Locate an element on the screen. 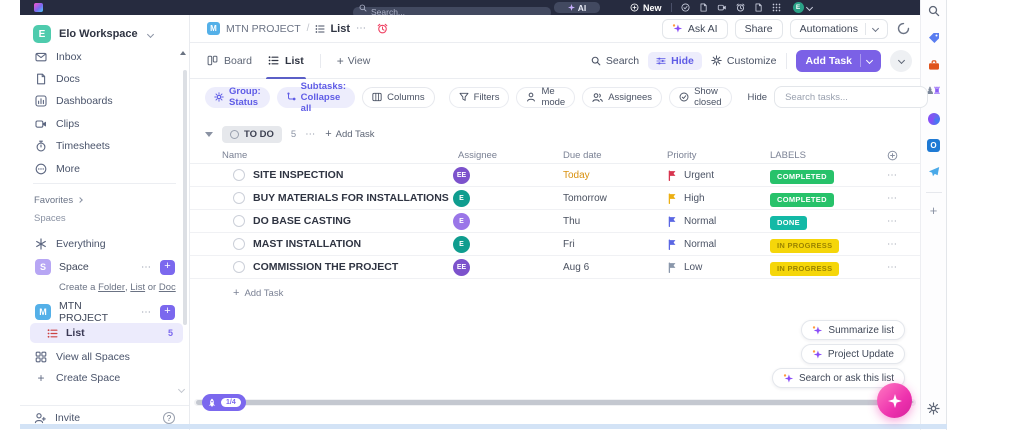 Image resolution: width=1021 pixels, height=430 pixels. apps-grid-icon is located at coordinates (776, 7).